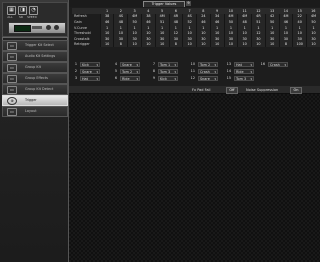 Image resolution: width=320 pixels, height=262 pixels. Describe the element at coordinates (262, 90) in the screenshot. I see `noise-suppression-label: Noise Suppression` at that location.